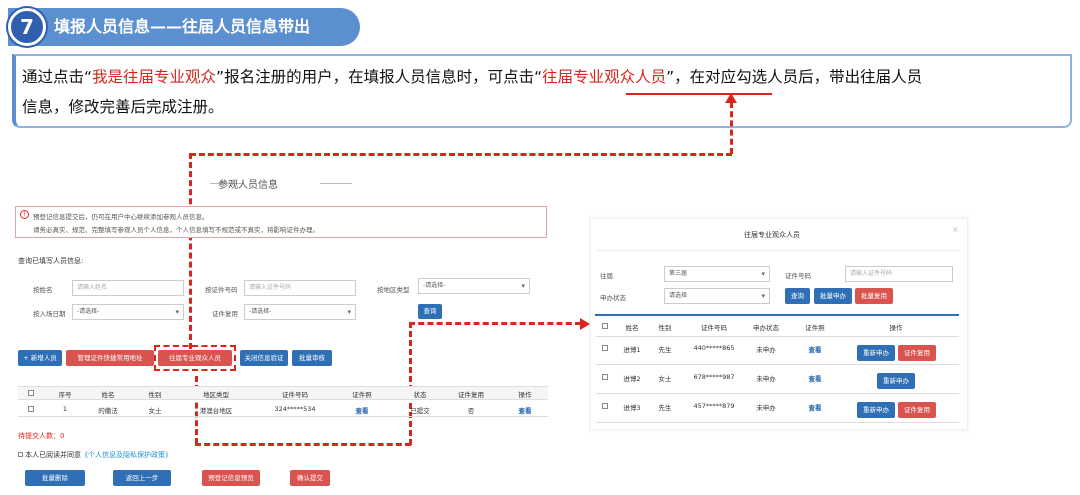  What do you see at coordinates (128, 288) in the screenshot?
I see `name-input: 请输入姓名` at bounding box center [128, 288].